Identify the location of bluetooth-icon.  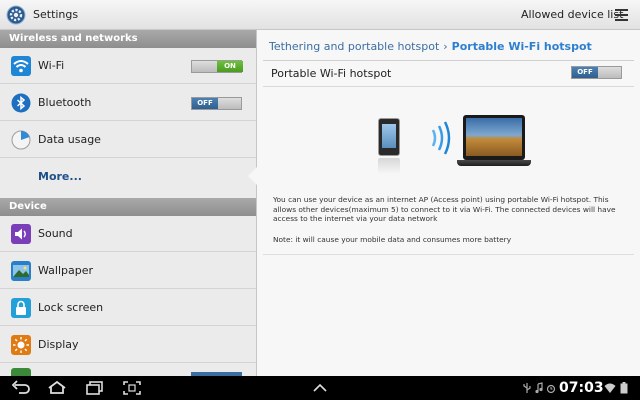
(21, 103).